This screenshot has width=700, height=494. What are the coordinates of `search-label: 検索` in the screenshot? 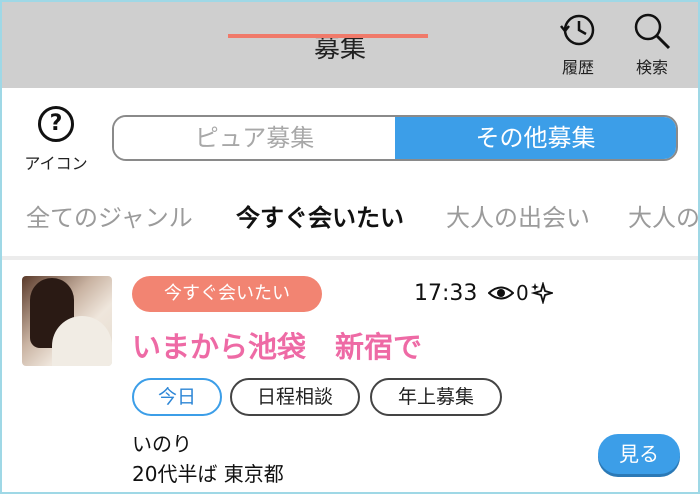 It's located at (651, 67).